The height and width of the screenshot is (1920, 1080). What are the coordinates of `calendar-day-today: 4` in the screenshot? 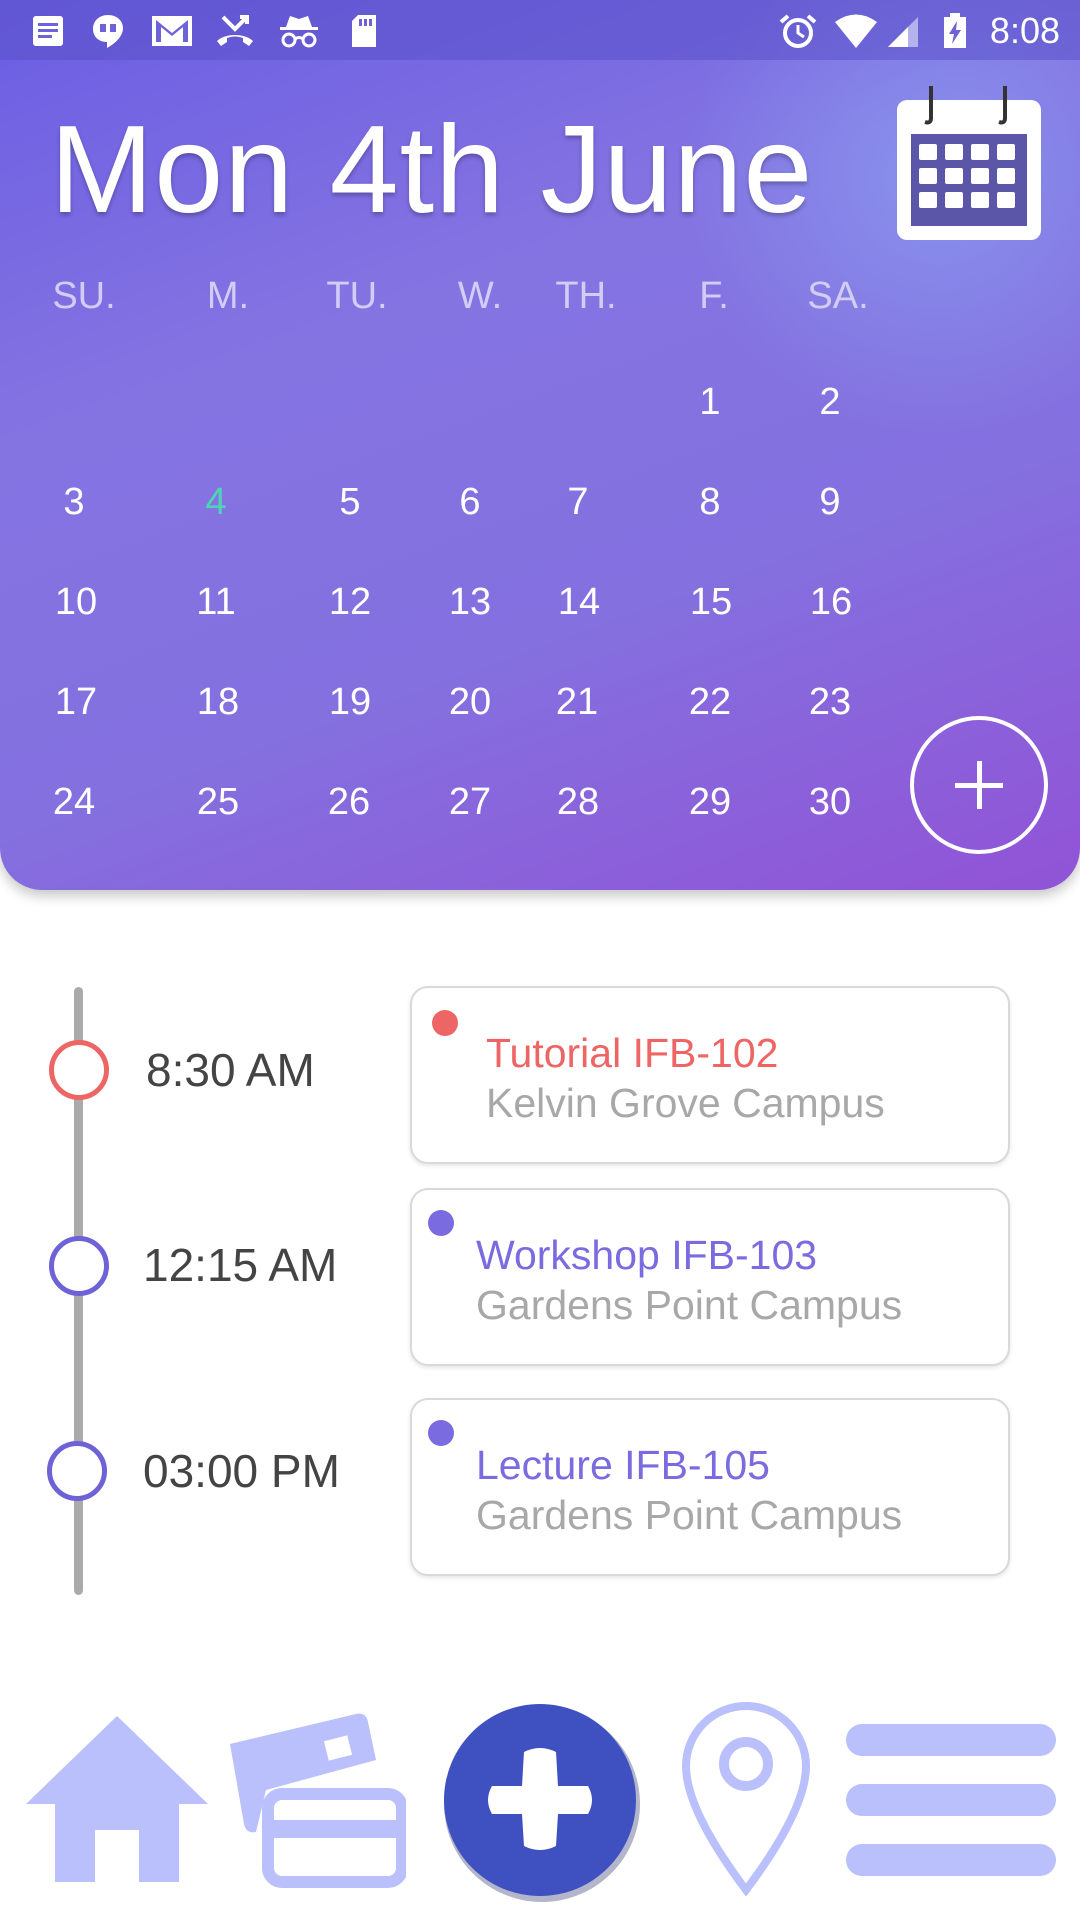 It's located at (216, 502).